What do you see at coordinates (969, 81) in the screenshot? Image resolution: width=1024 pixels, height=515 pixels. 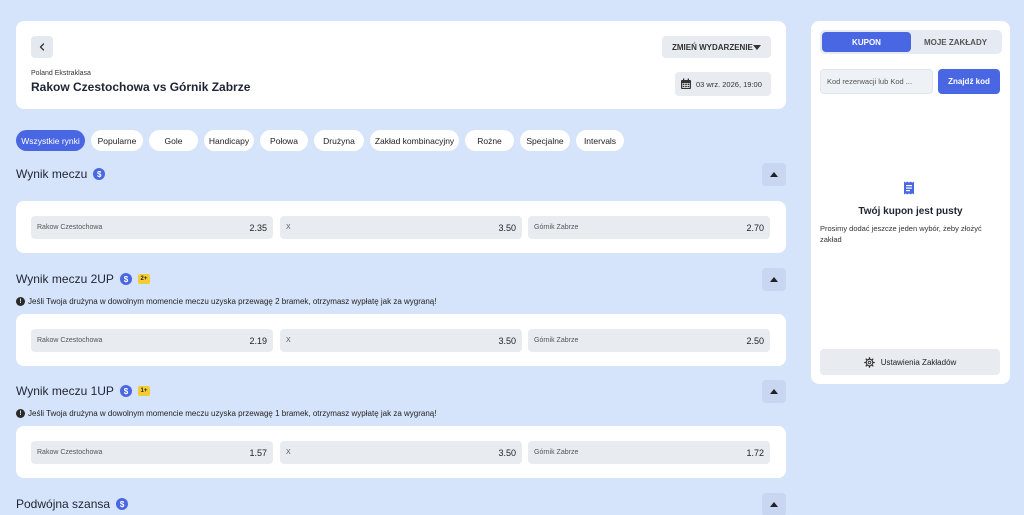 I see `find-code-button: Znajdź kod` at bounding box center [969, 81].